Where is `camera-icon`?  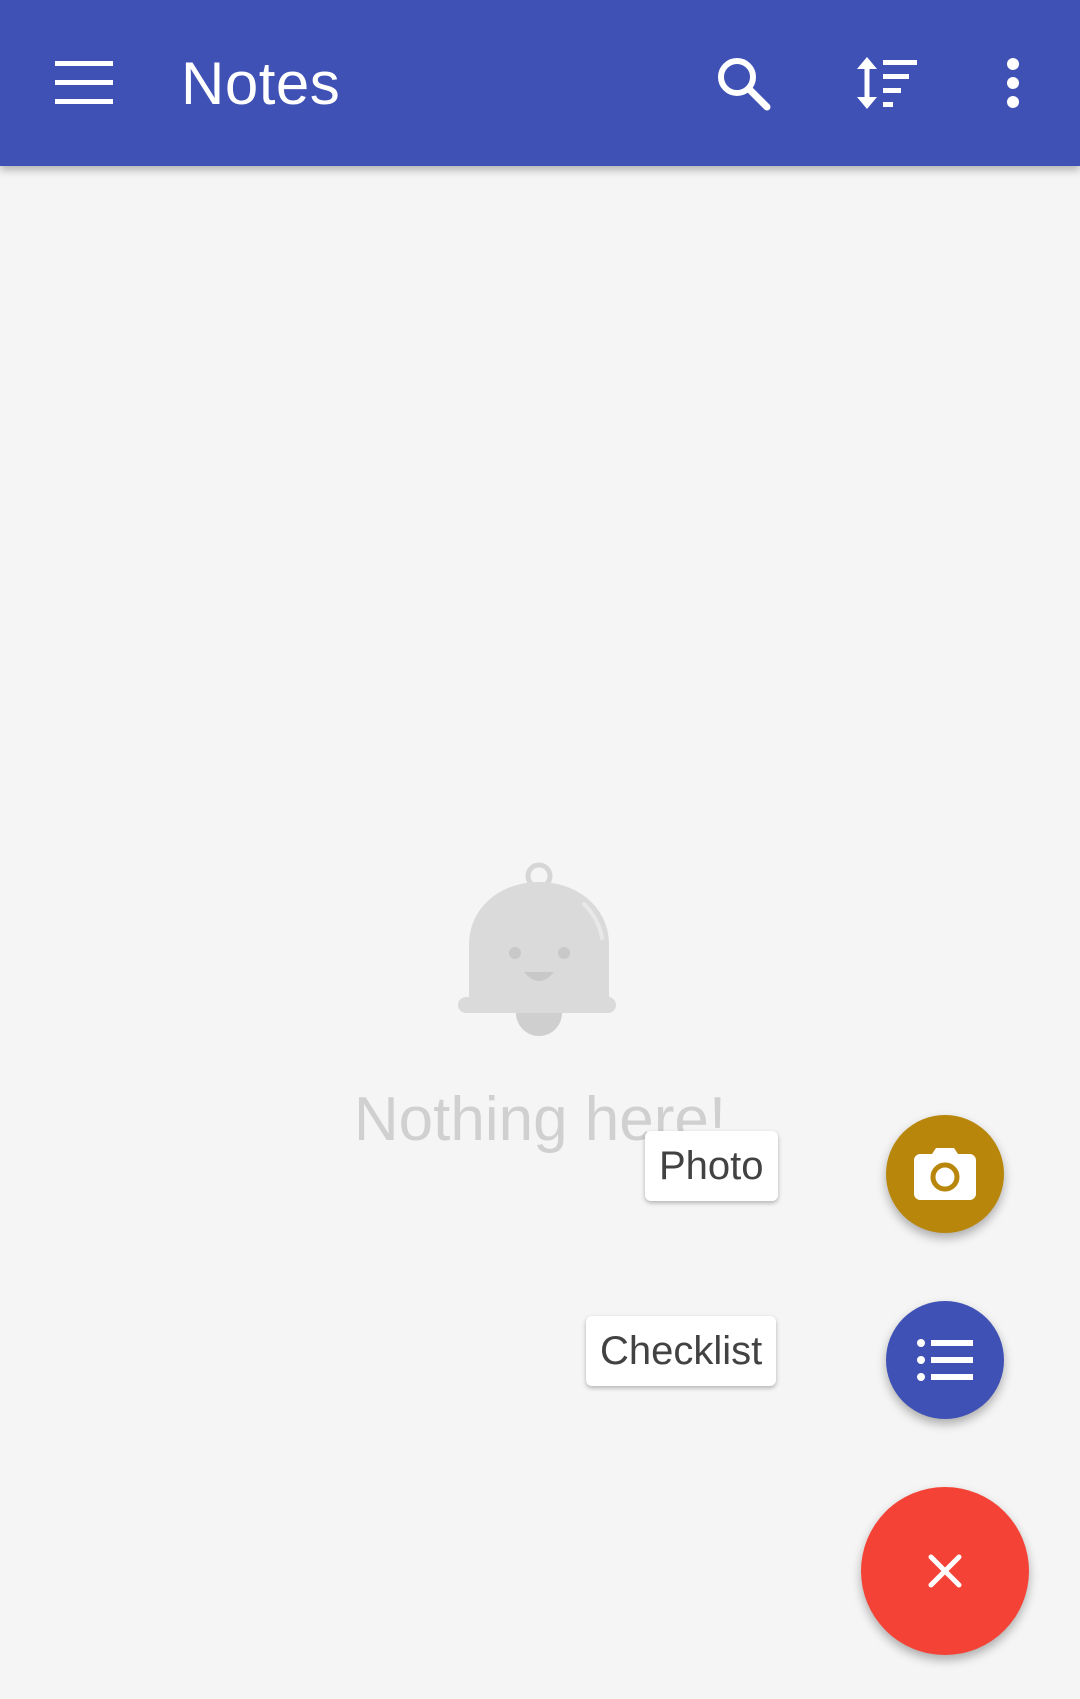
camera-icon is located at coordinates (945, 1174).